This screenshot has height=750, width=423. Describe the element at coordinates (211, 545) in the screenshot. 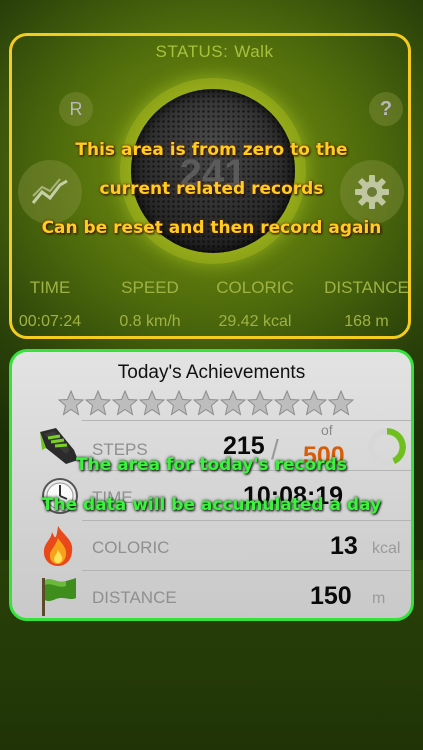

I see `coloric-row: COLORIC 13 kcal` at that location.